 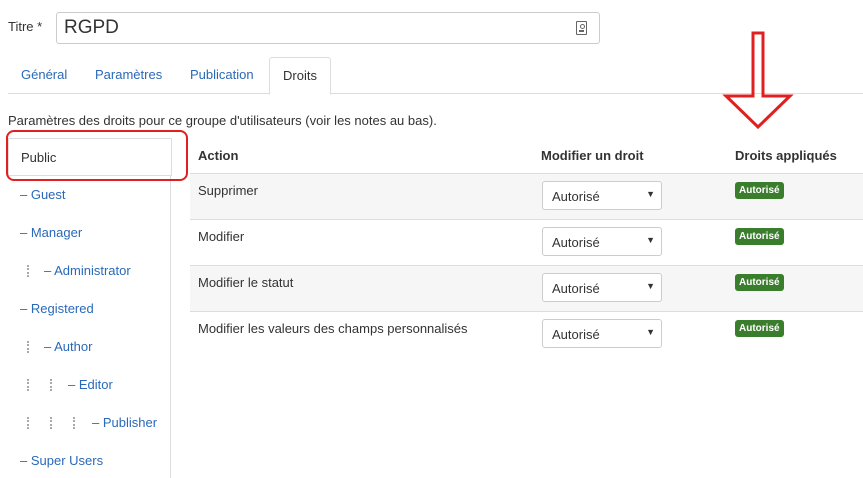 I want to click on title-label: Titre *, so click(x=25, y=26).